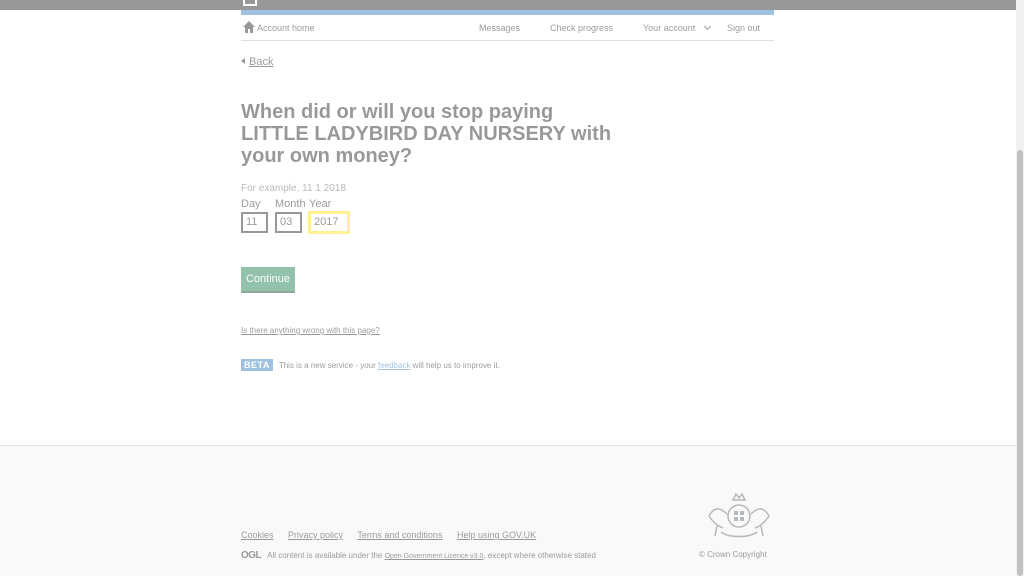  What do you see at coordinates (320, 204) in the screenshot?
I see `year-label: Year` at bounding box center [320, 204].